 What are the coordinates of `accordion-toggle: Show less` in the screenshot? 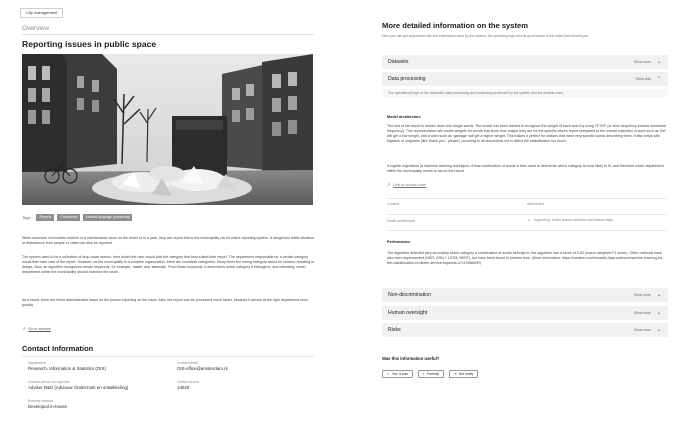 It's located at (643, 79).